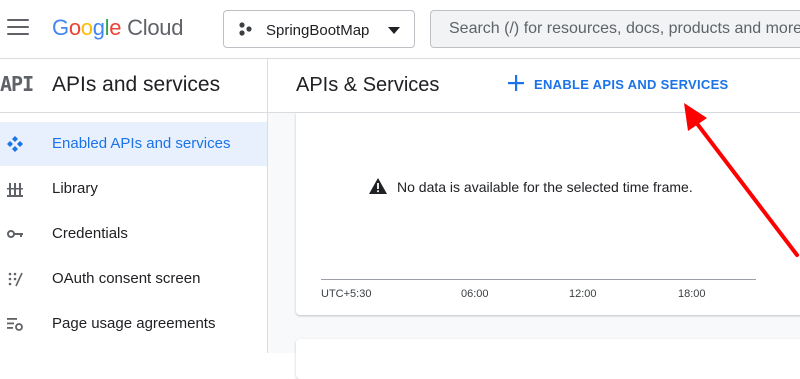  I want to click on sidebar-title: APIs and services, so click(136, 84).